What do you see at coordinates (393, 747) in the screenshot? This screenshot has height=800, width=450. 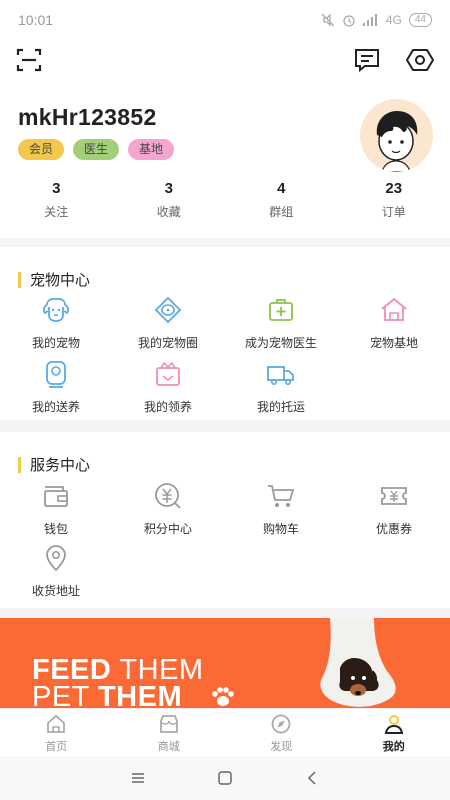 I see `tab-mine-label: 我的` at bounding box center [393, 747].